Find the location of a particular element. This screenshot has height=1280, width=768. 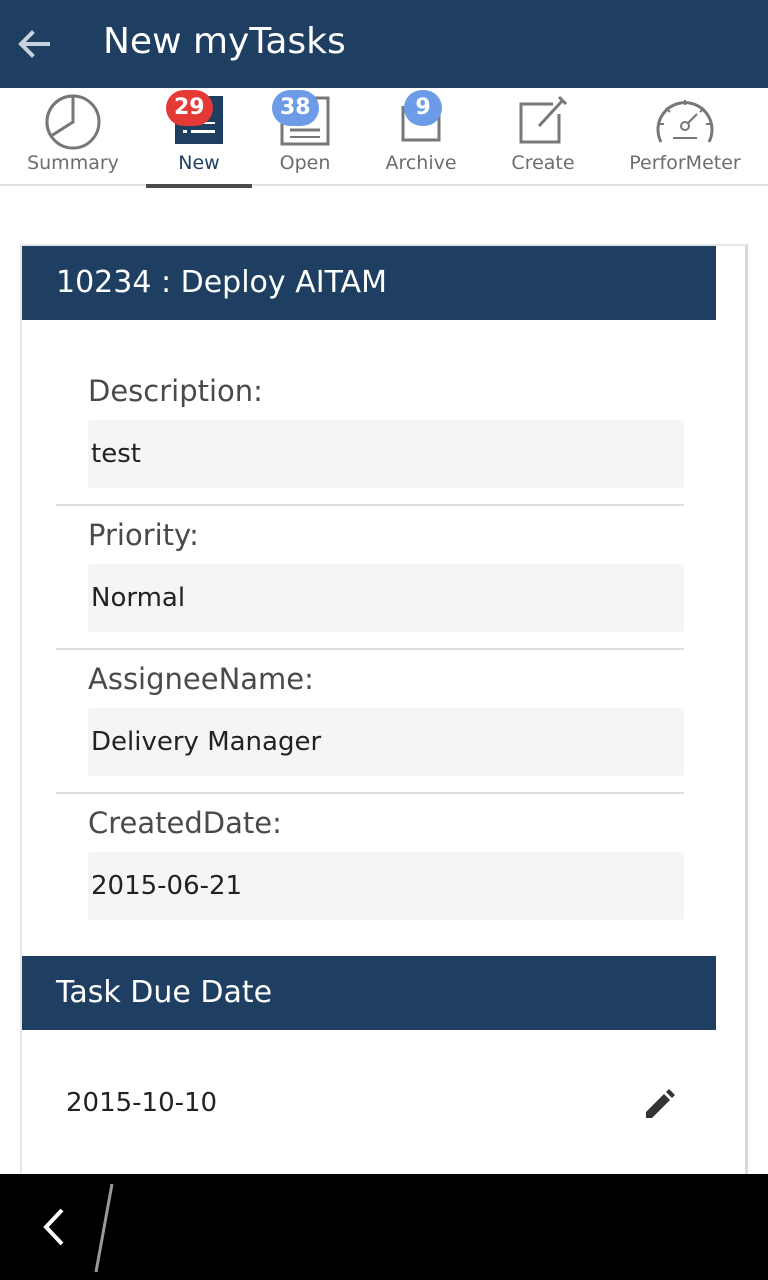

field-label: Priority: is located at coordinates (143, 535).